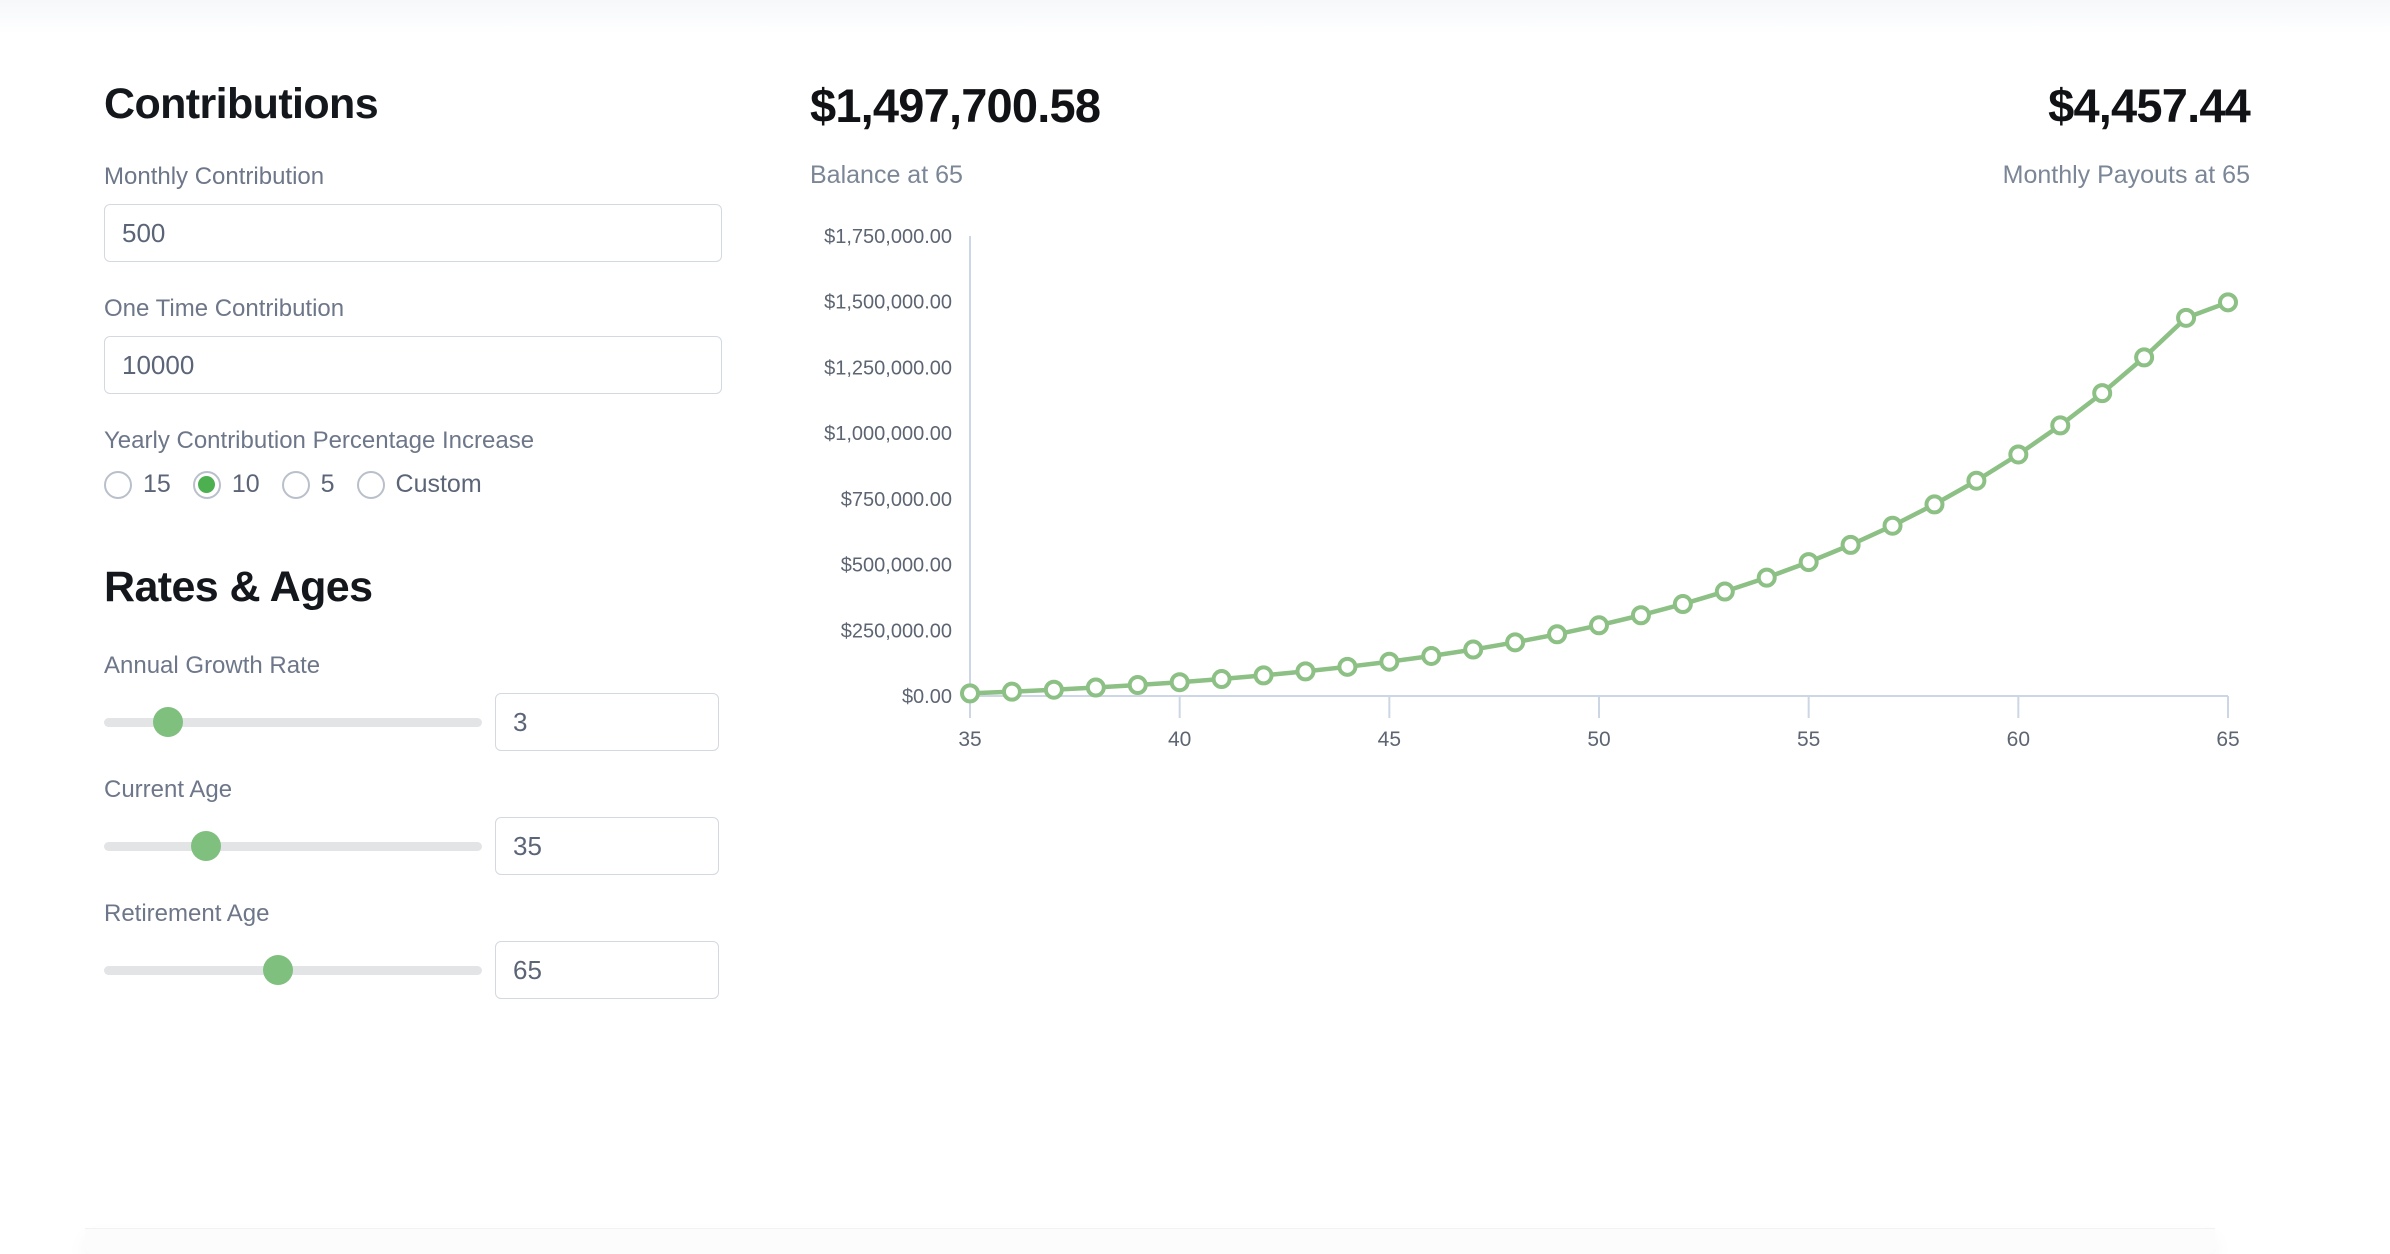 This screenshot has width=2390, height=1254. I want to click on monthly-contribution-label: Monthly Contribution, so click(214, 176).